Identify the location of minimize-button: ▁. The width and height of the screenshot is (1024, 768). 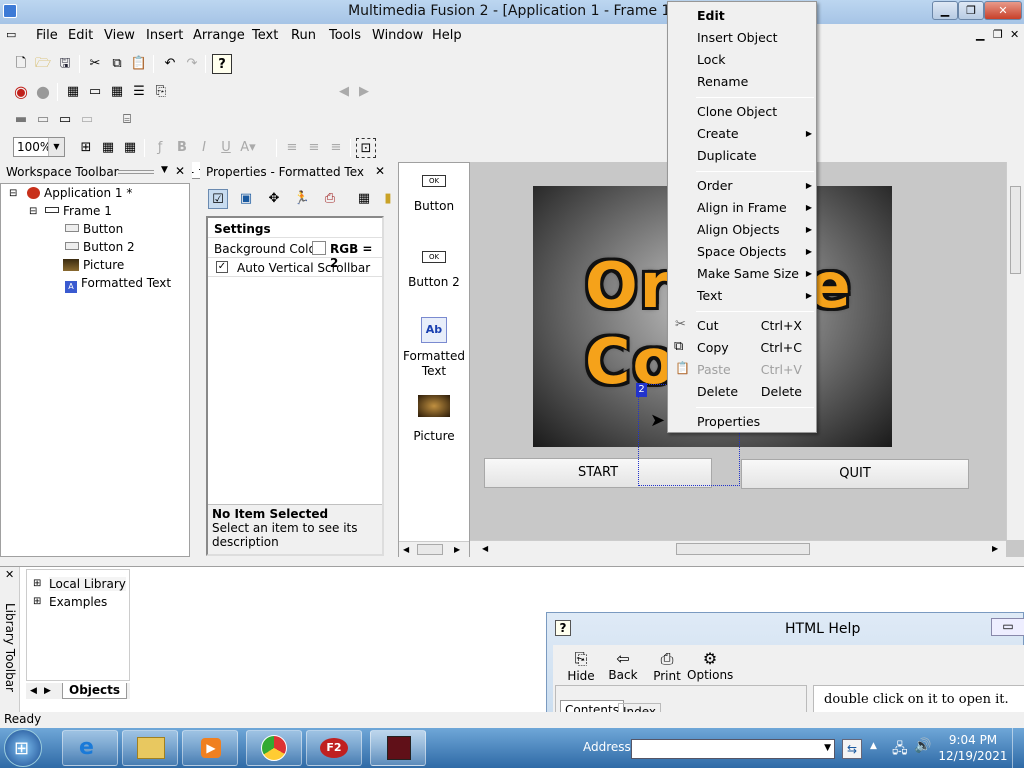
(945, 10).